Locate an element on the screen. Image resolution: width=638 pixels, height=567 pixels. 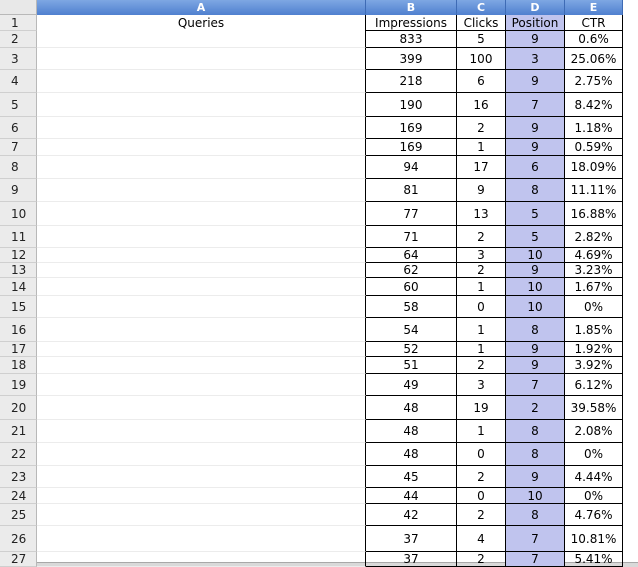
column-header-a: A is located at coordinates (201, 7).